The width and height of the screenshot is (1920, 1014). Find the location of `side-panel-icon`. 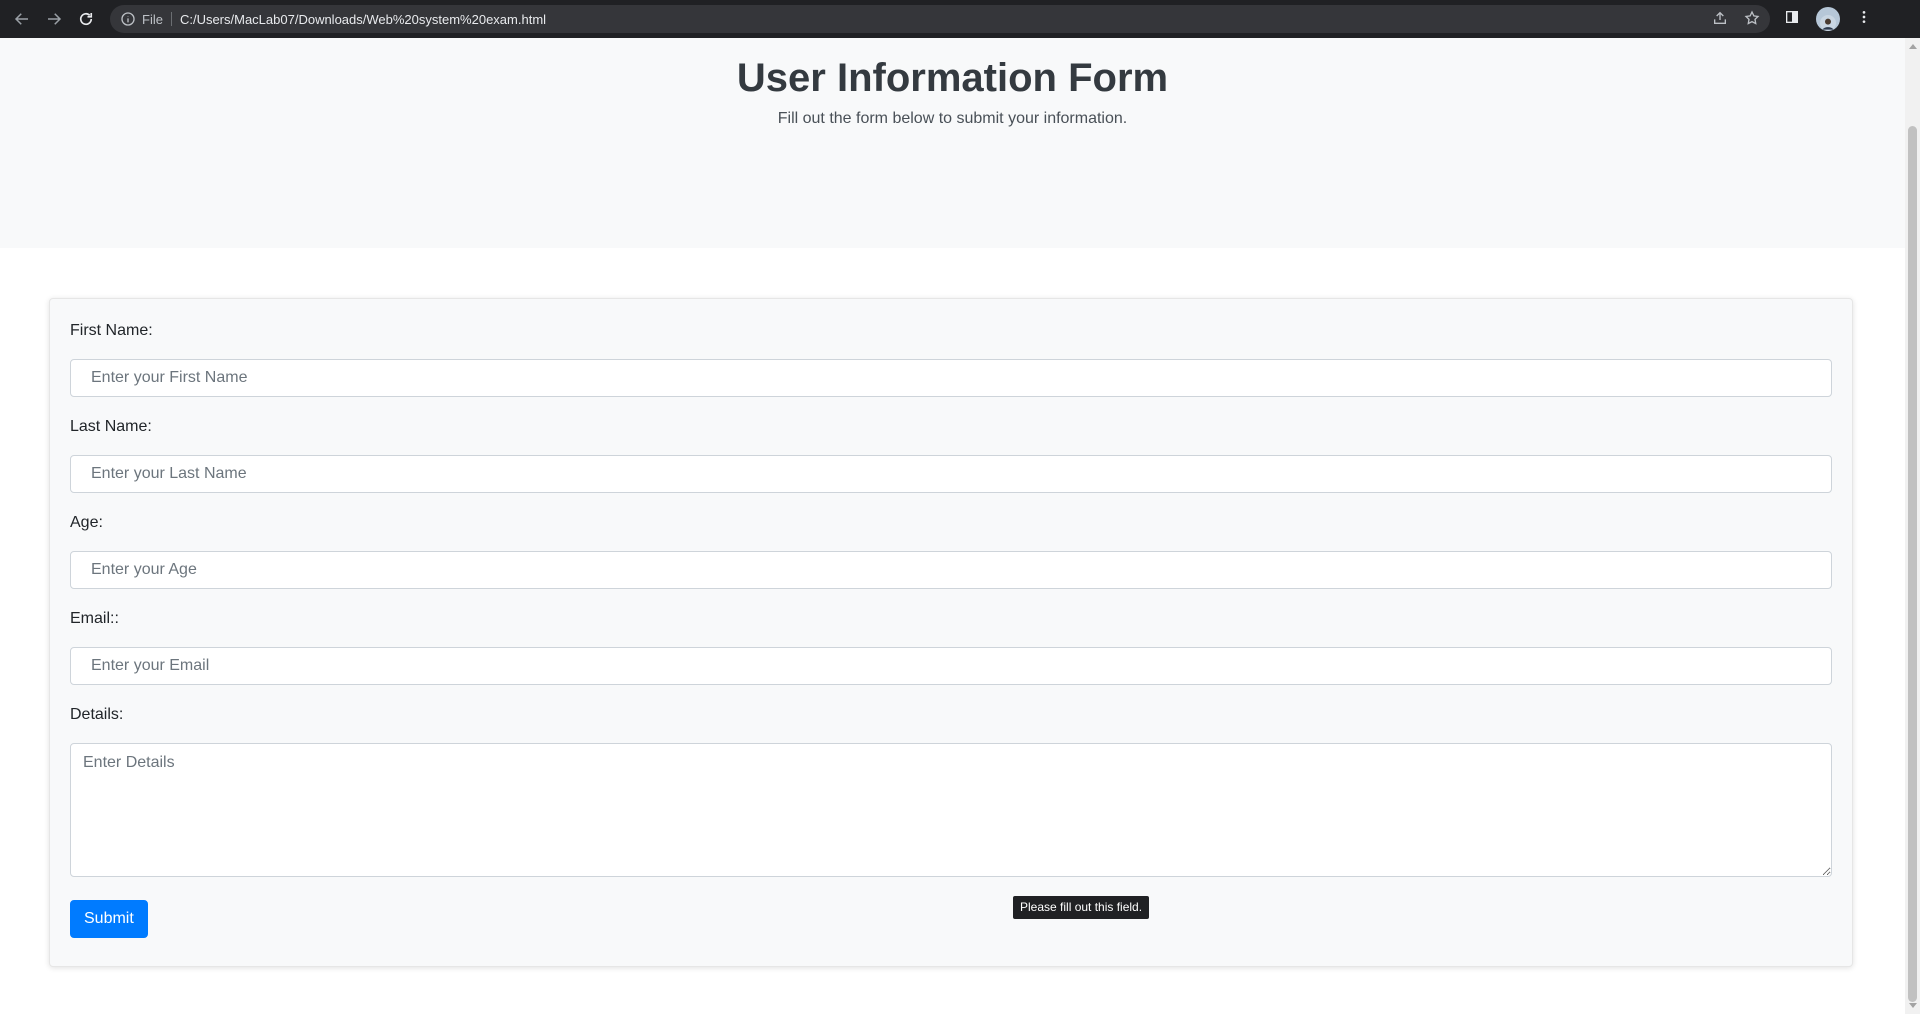

side-panel-icon is located at coordinates (1792, 19).